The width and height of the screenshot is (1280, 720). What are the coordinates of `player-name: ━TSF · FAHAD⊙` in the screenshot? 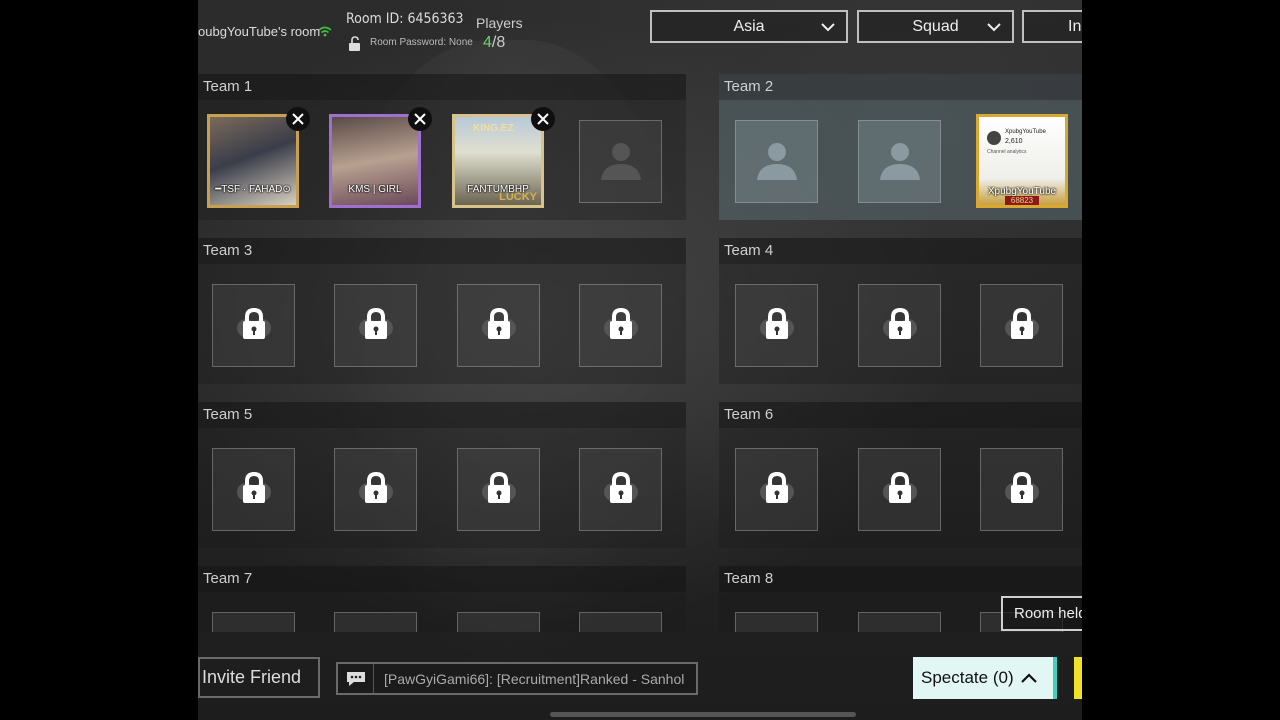 It's located at (253, 189).